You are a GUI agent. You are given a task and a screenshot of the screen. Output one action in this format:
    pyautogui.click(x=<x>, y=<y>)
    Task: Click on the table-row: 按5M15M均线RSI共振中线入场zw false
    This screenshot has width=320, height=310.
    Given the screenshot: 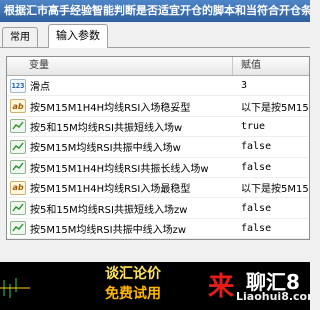 What is the action you would take?
    pyautogui.click(x=158, y=229)
    